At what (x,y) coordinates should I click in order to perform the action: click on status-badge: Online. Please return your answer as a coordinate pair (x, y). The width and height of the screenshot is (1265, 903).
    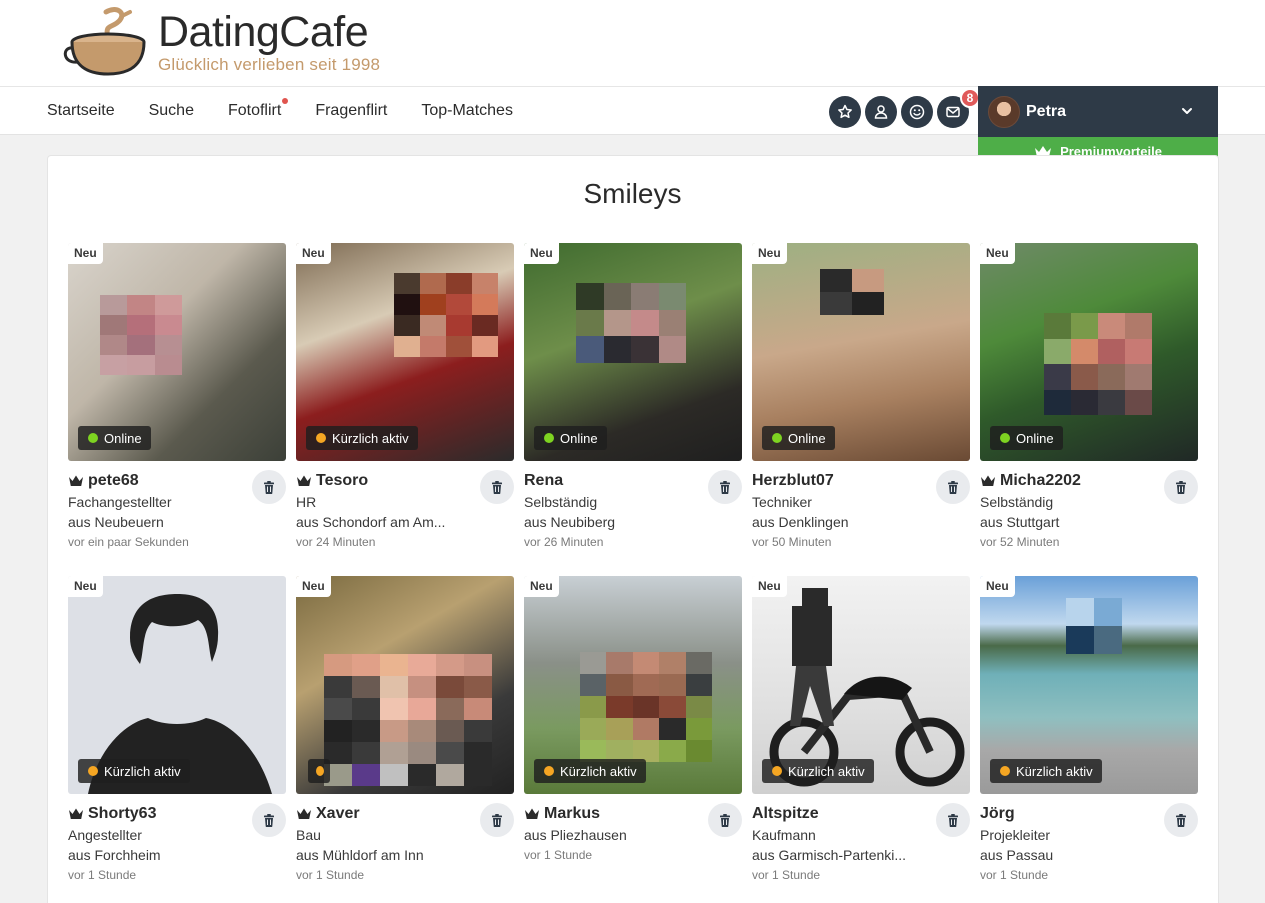
    Looking at the image, I should click on (114, 438).